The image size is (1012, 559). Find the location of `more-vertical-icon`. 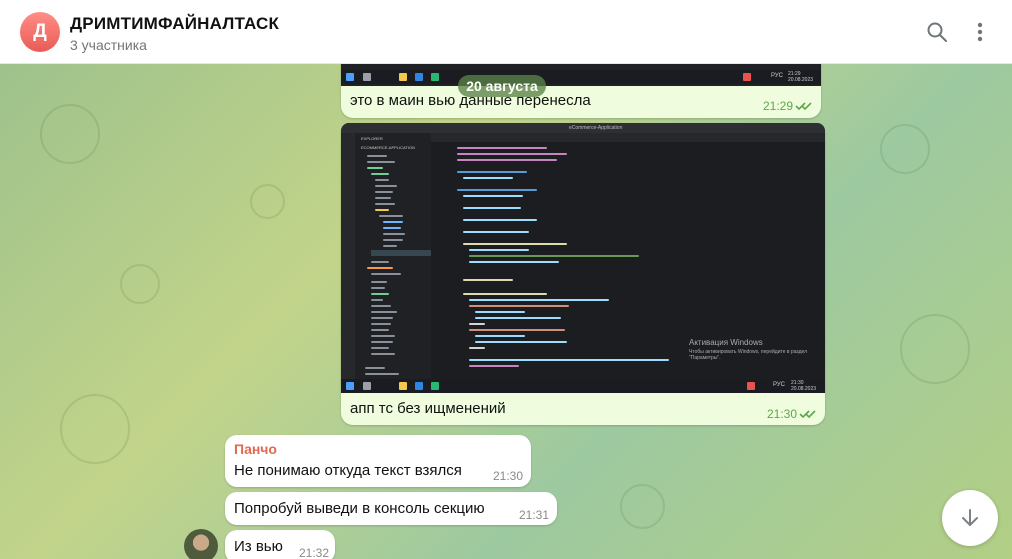

more-vertical-icon is located at coordinates (980, 32).